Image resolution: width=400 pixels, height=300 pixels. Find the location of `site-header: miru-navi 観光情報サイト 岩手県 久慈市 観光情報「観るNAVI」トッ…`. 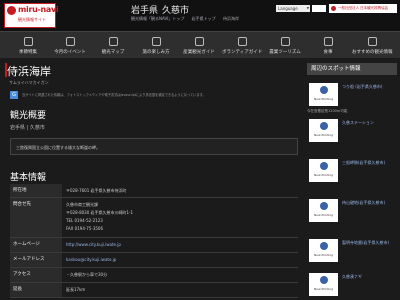

site-header: miru-navi 観光情報サイト 岩手県 久慈市 観光情報「観るNAVI」トッ… is located at coordinates (200, 15).